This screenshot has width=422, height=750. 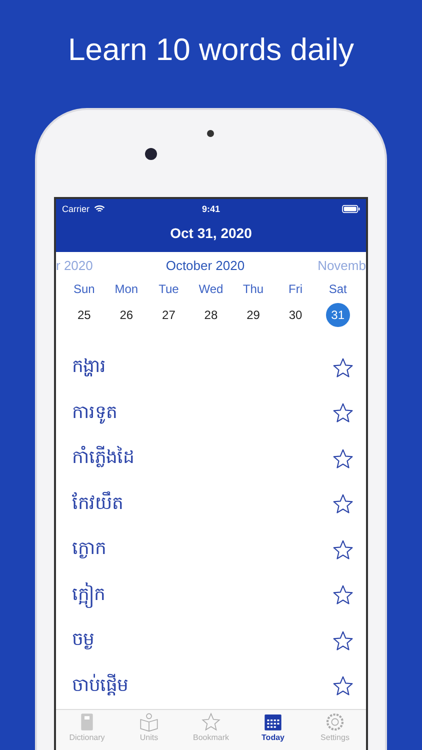 What do you see at coordinates (89, 550) in the screenshot?
I see `word-text: ក្ងោក` at bounding box center [89, 550].